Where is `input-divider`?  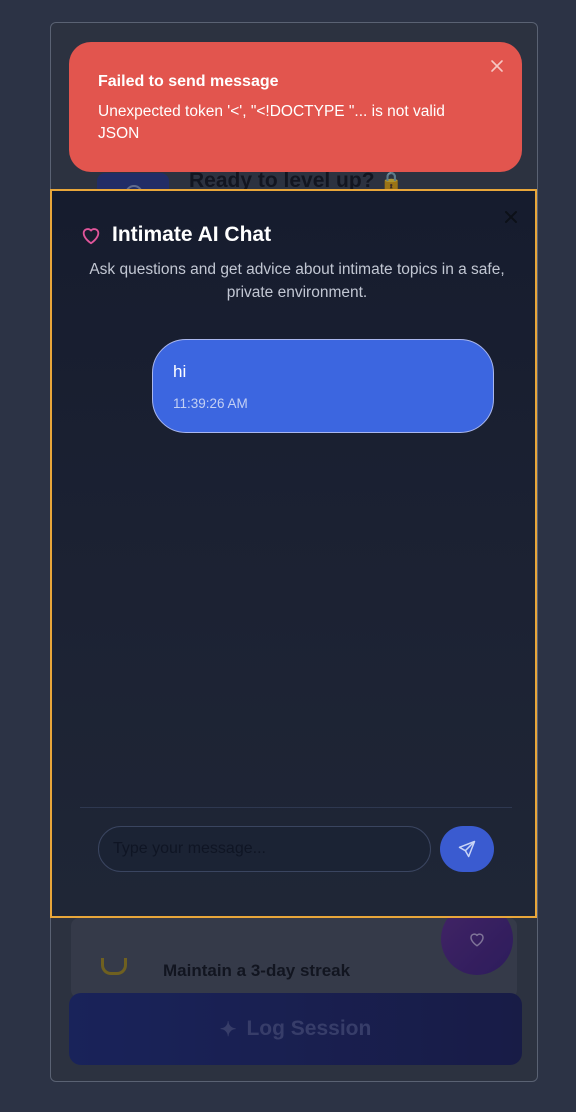 input-divider is located at coordinates (296, 807).